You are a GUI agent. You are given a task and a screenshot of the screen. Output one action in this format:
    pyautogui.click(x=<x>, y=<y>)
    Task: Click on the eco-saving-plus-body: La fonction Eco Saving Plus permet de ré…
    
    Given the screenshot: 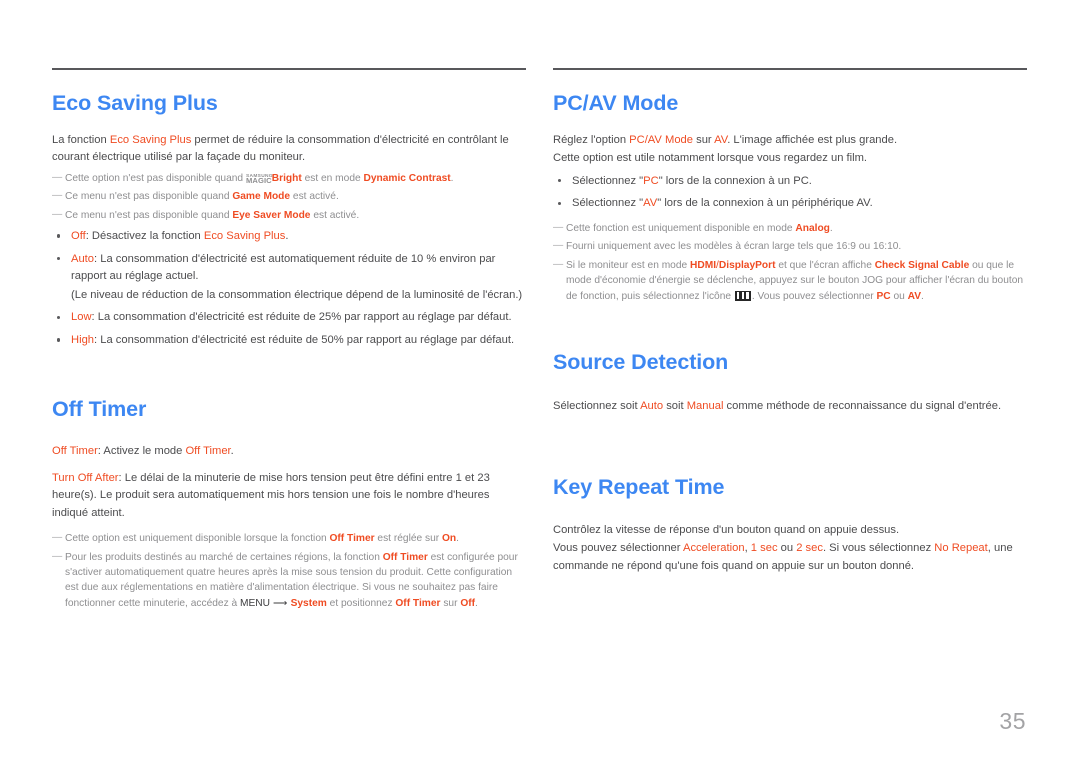 What is the action you would take?
    pyautogui.click(x=289, y=241)
    